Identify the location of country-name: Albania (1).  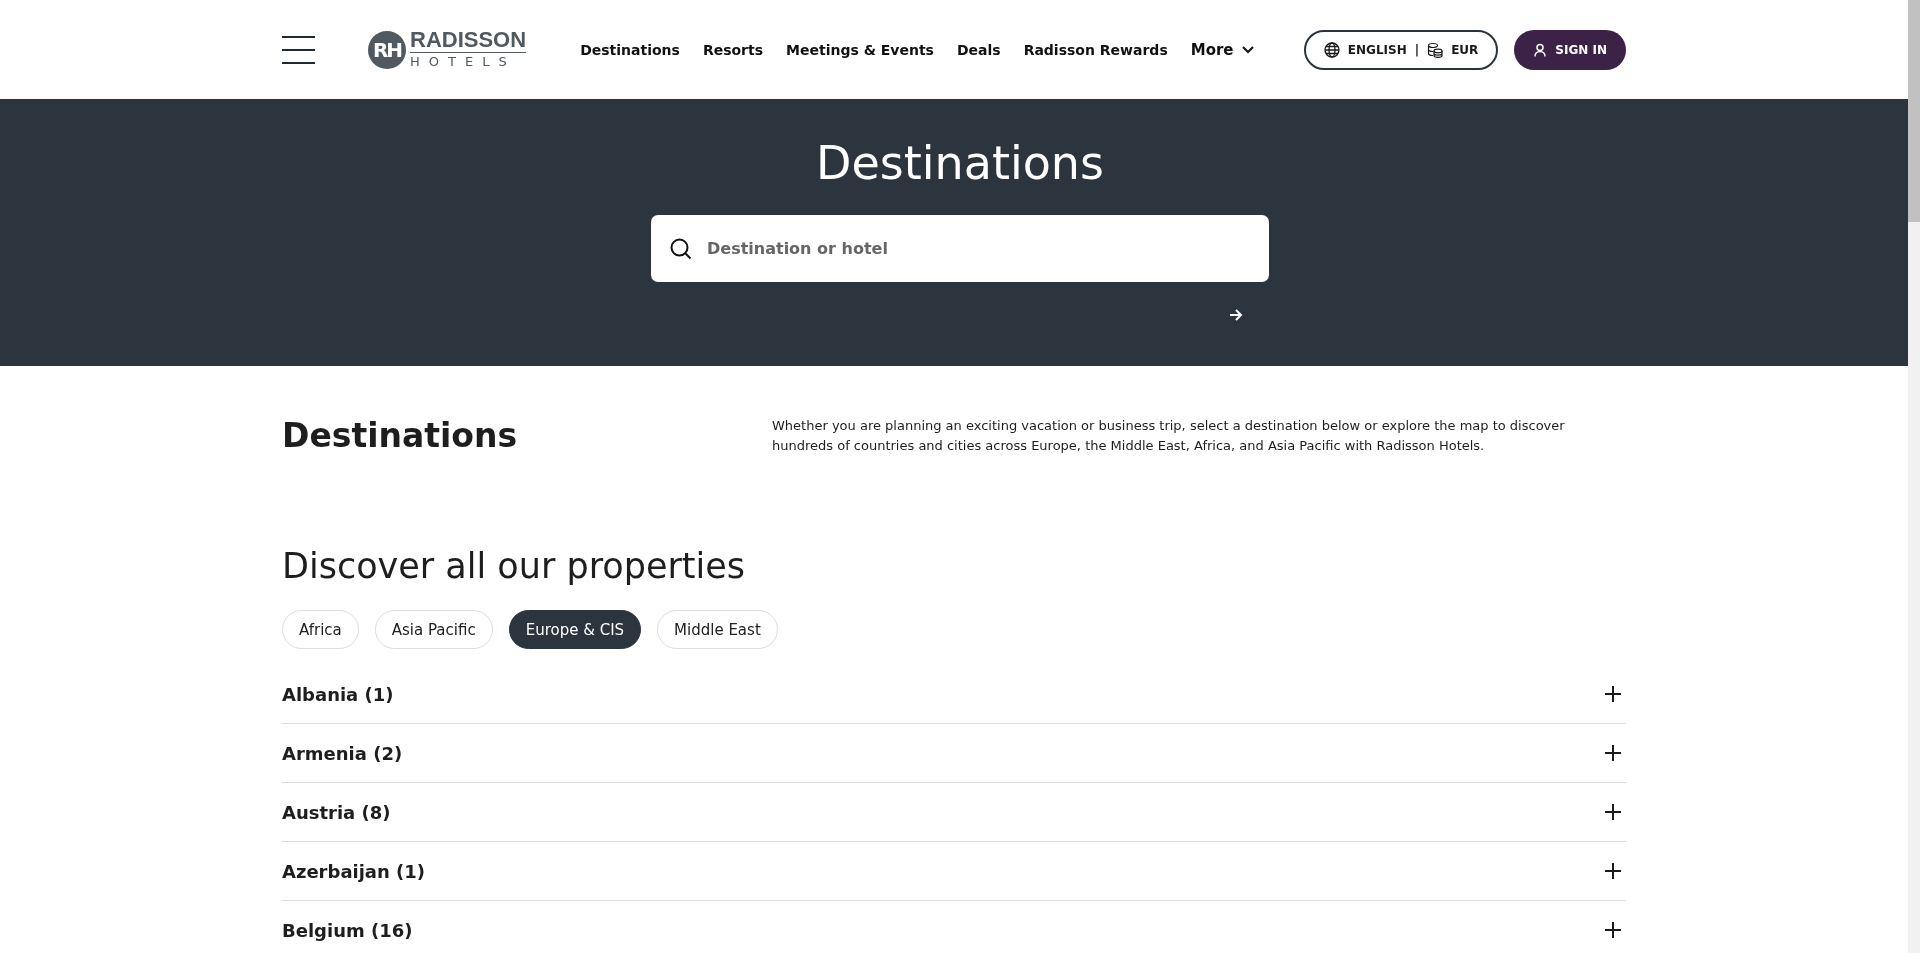
(338, 694).